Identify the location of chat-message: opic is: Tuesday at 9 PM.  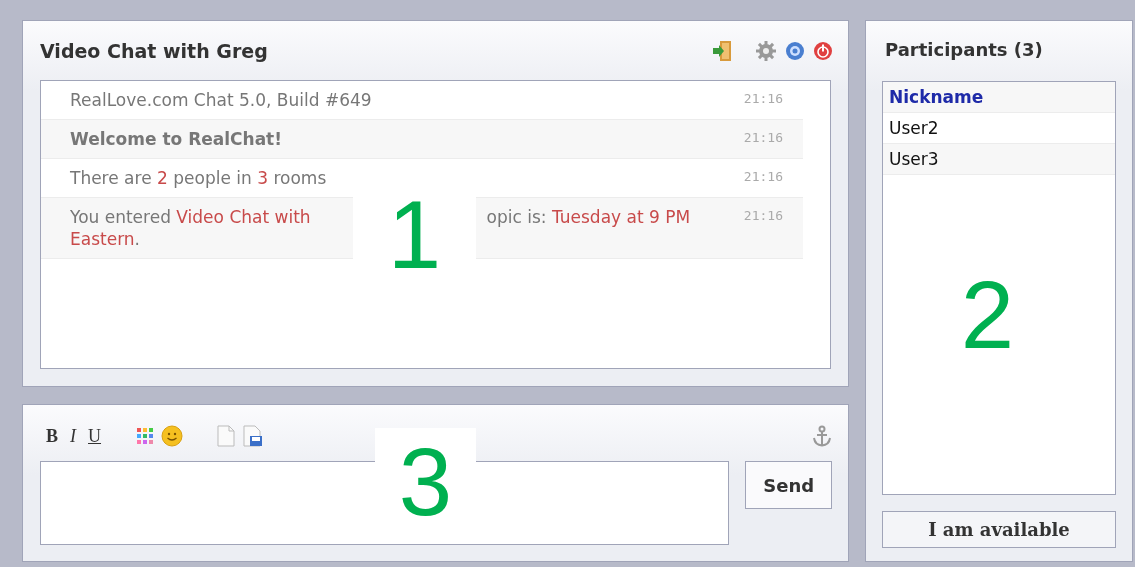
(588, 217).